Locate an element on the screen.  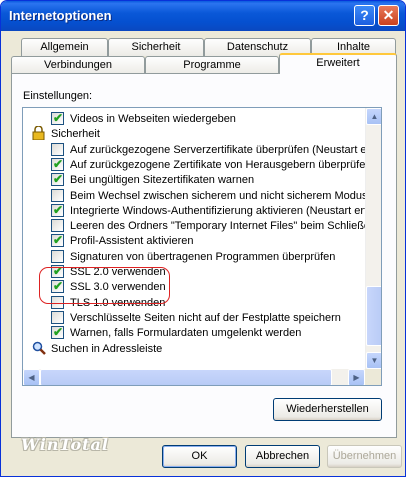
watermark-logo: WinTotal is located at coordinates (65, 444).